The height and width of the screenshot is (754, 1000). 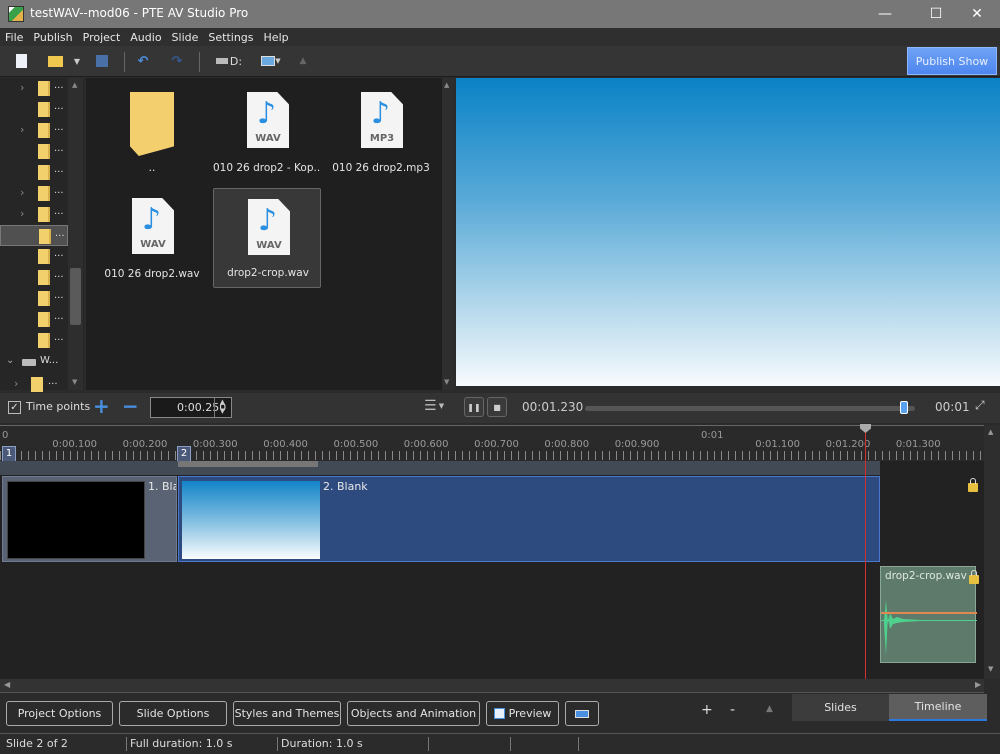 What do you see at coordinates (77, 61) in the screenshot?
I see `open-dropdown-button: ▼` at bounding box center [77, 61].